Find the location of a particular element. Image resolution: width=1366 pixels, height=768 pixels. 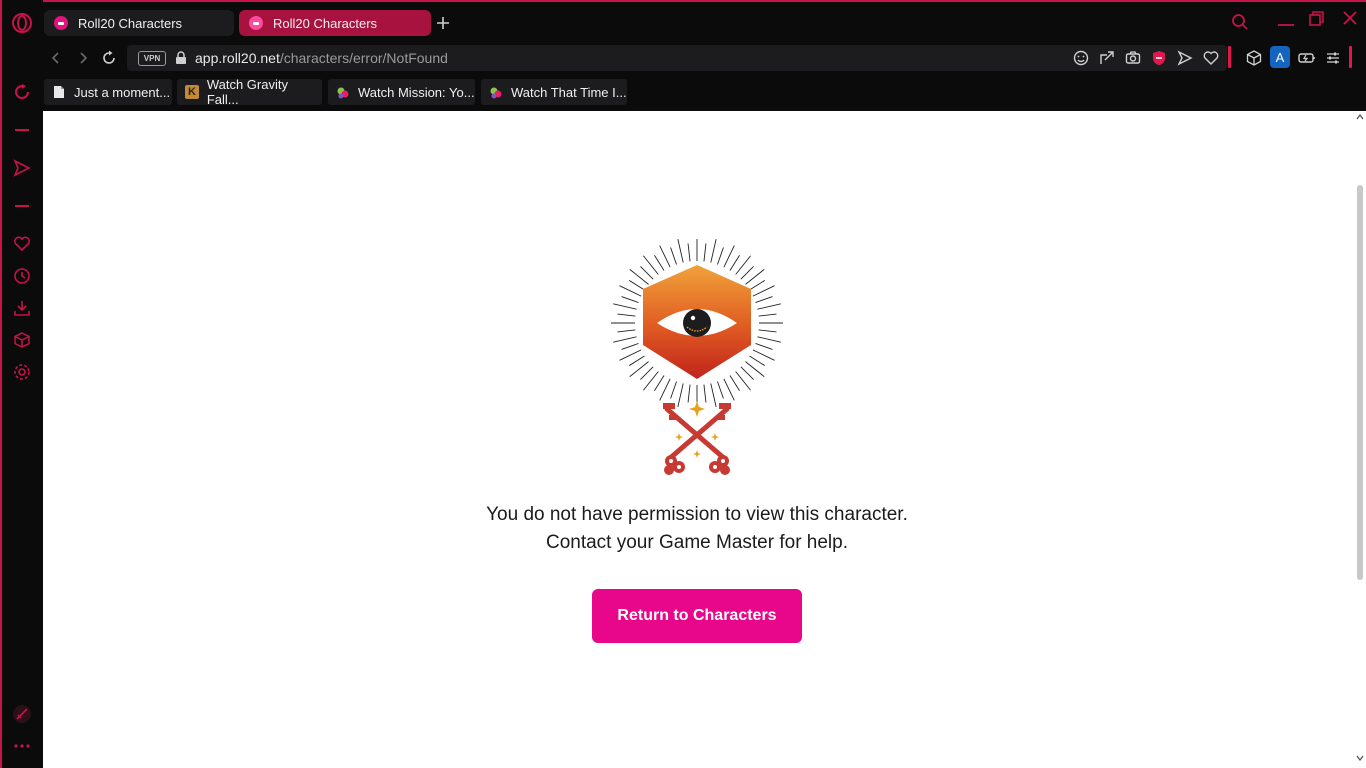

share-button is located at coordinates (1107, 58).